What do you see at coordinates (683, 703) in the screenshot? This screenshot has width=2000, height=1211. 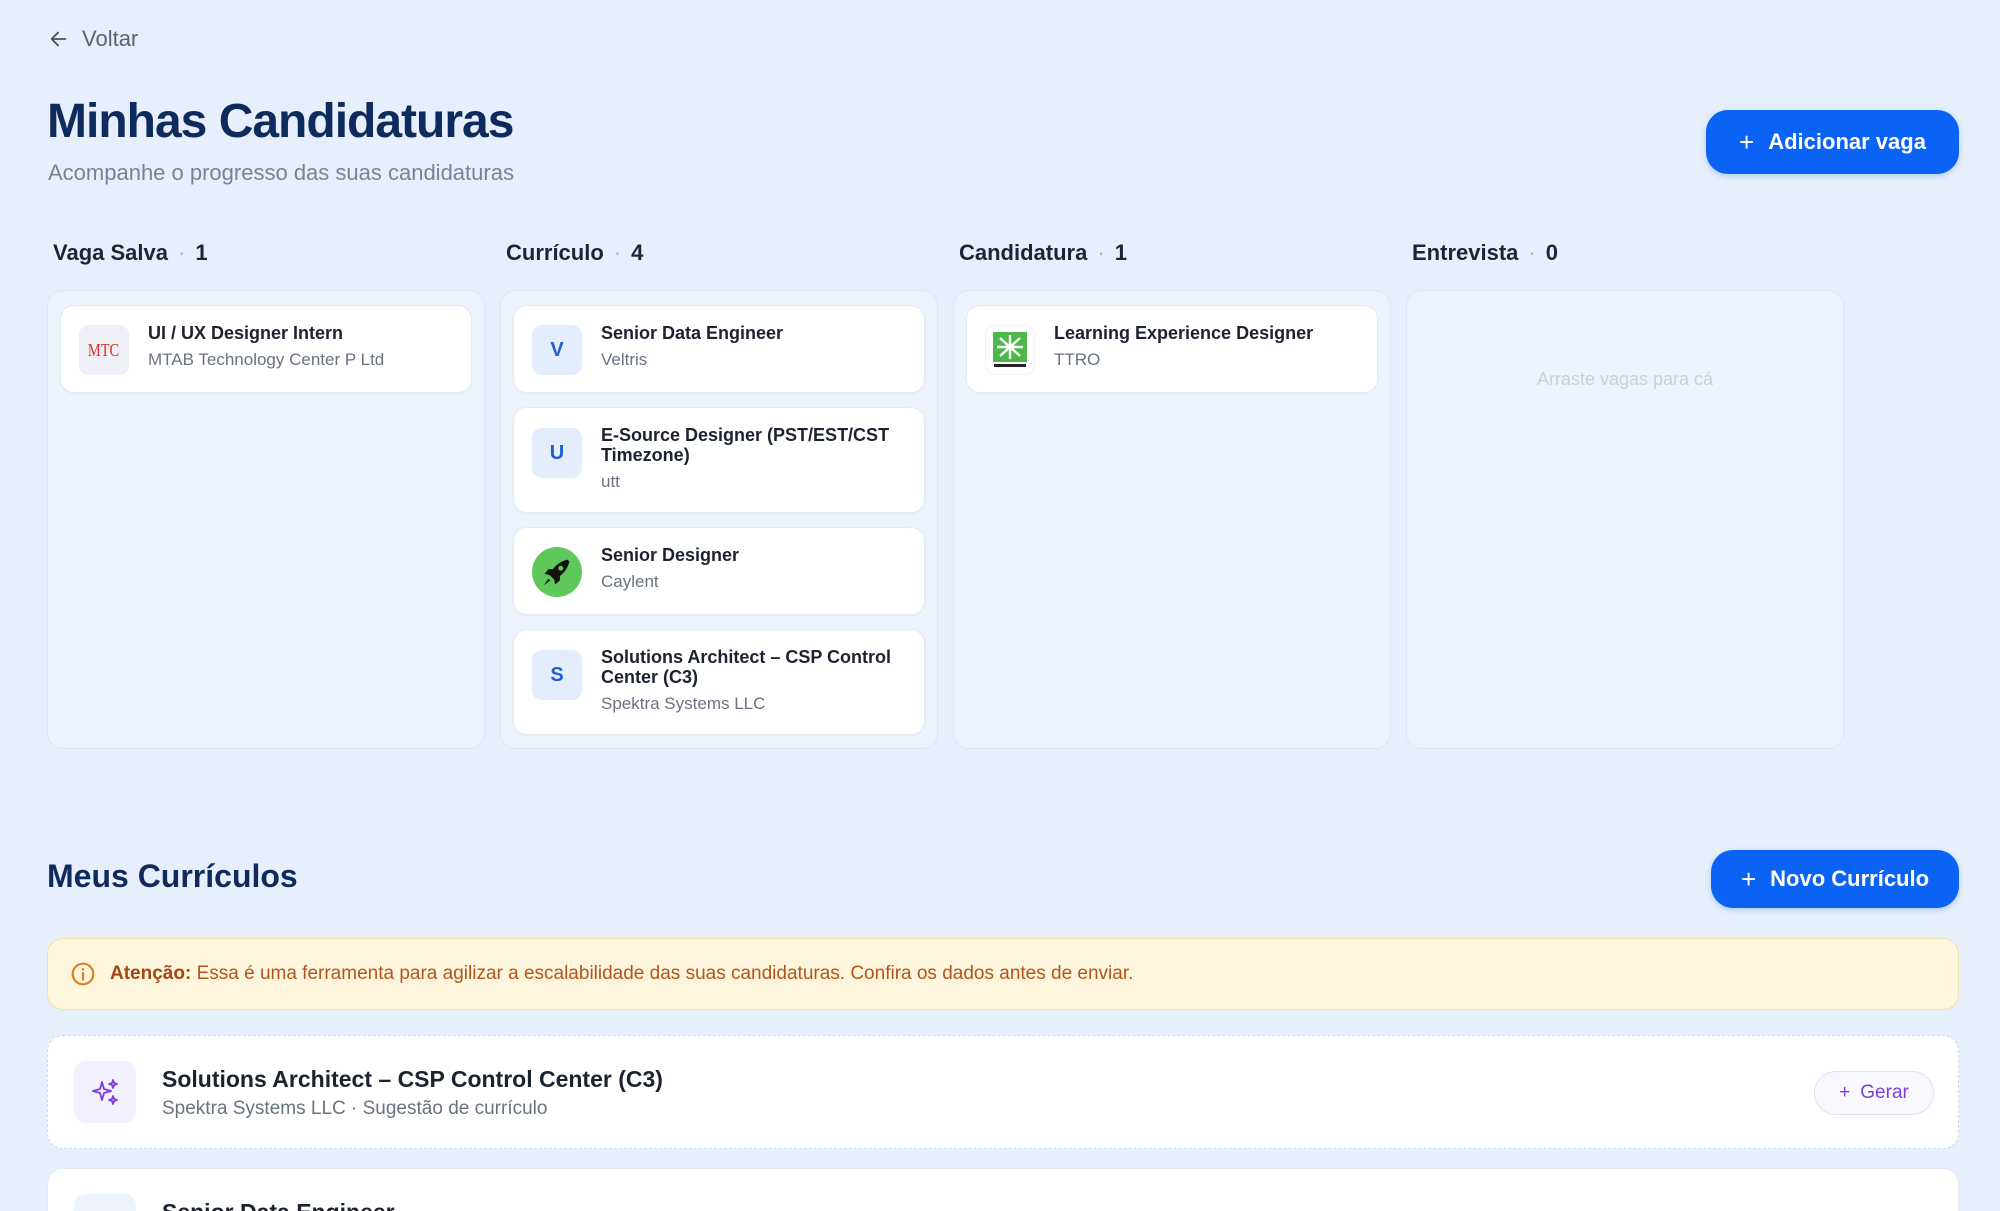 I see `company-name: Spektra Systems LLC` at bounding box center [683, 703].